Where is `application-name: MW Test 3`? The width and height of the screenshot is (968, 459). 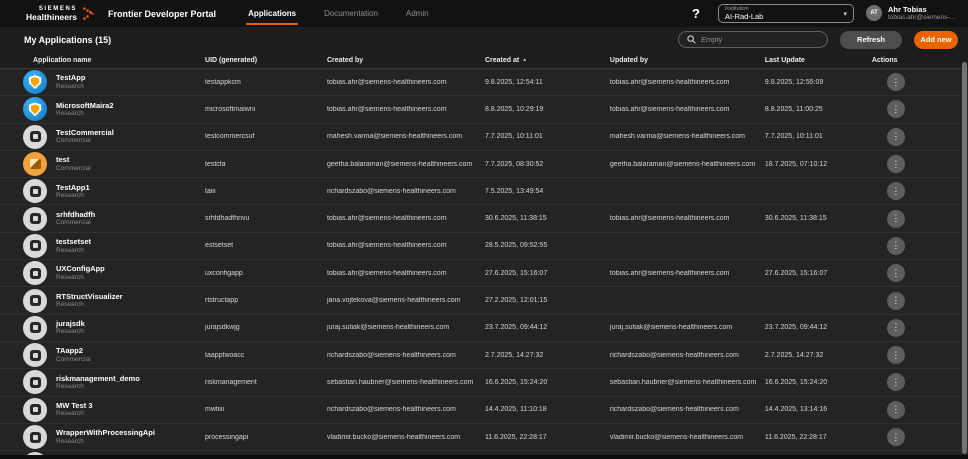
application-name: MW Test 3 is located at coordinates (74, 405).